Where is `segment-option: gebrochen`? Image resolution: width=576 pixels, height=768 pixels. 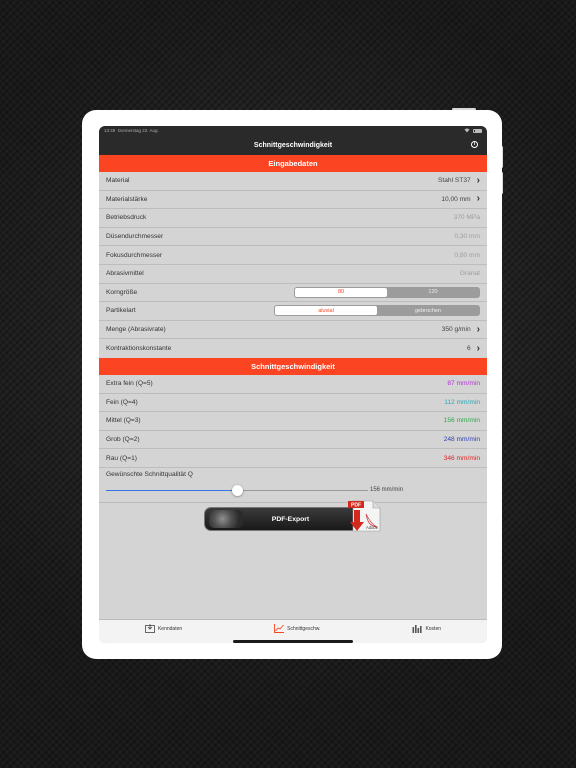
segment-option: gebrochen is located at coordinates (428, 310).